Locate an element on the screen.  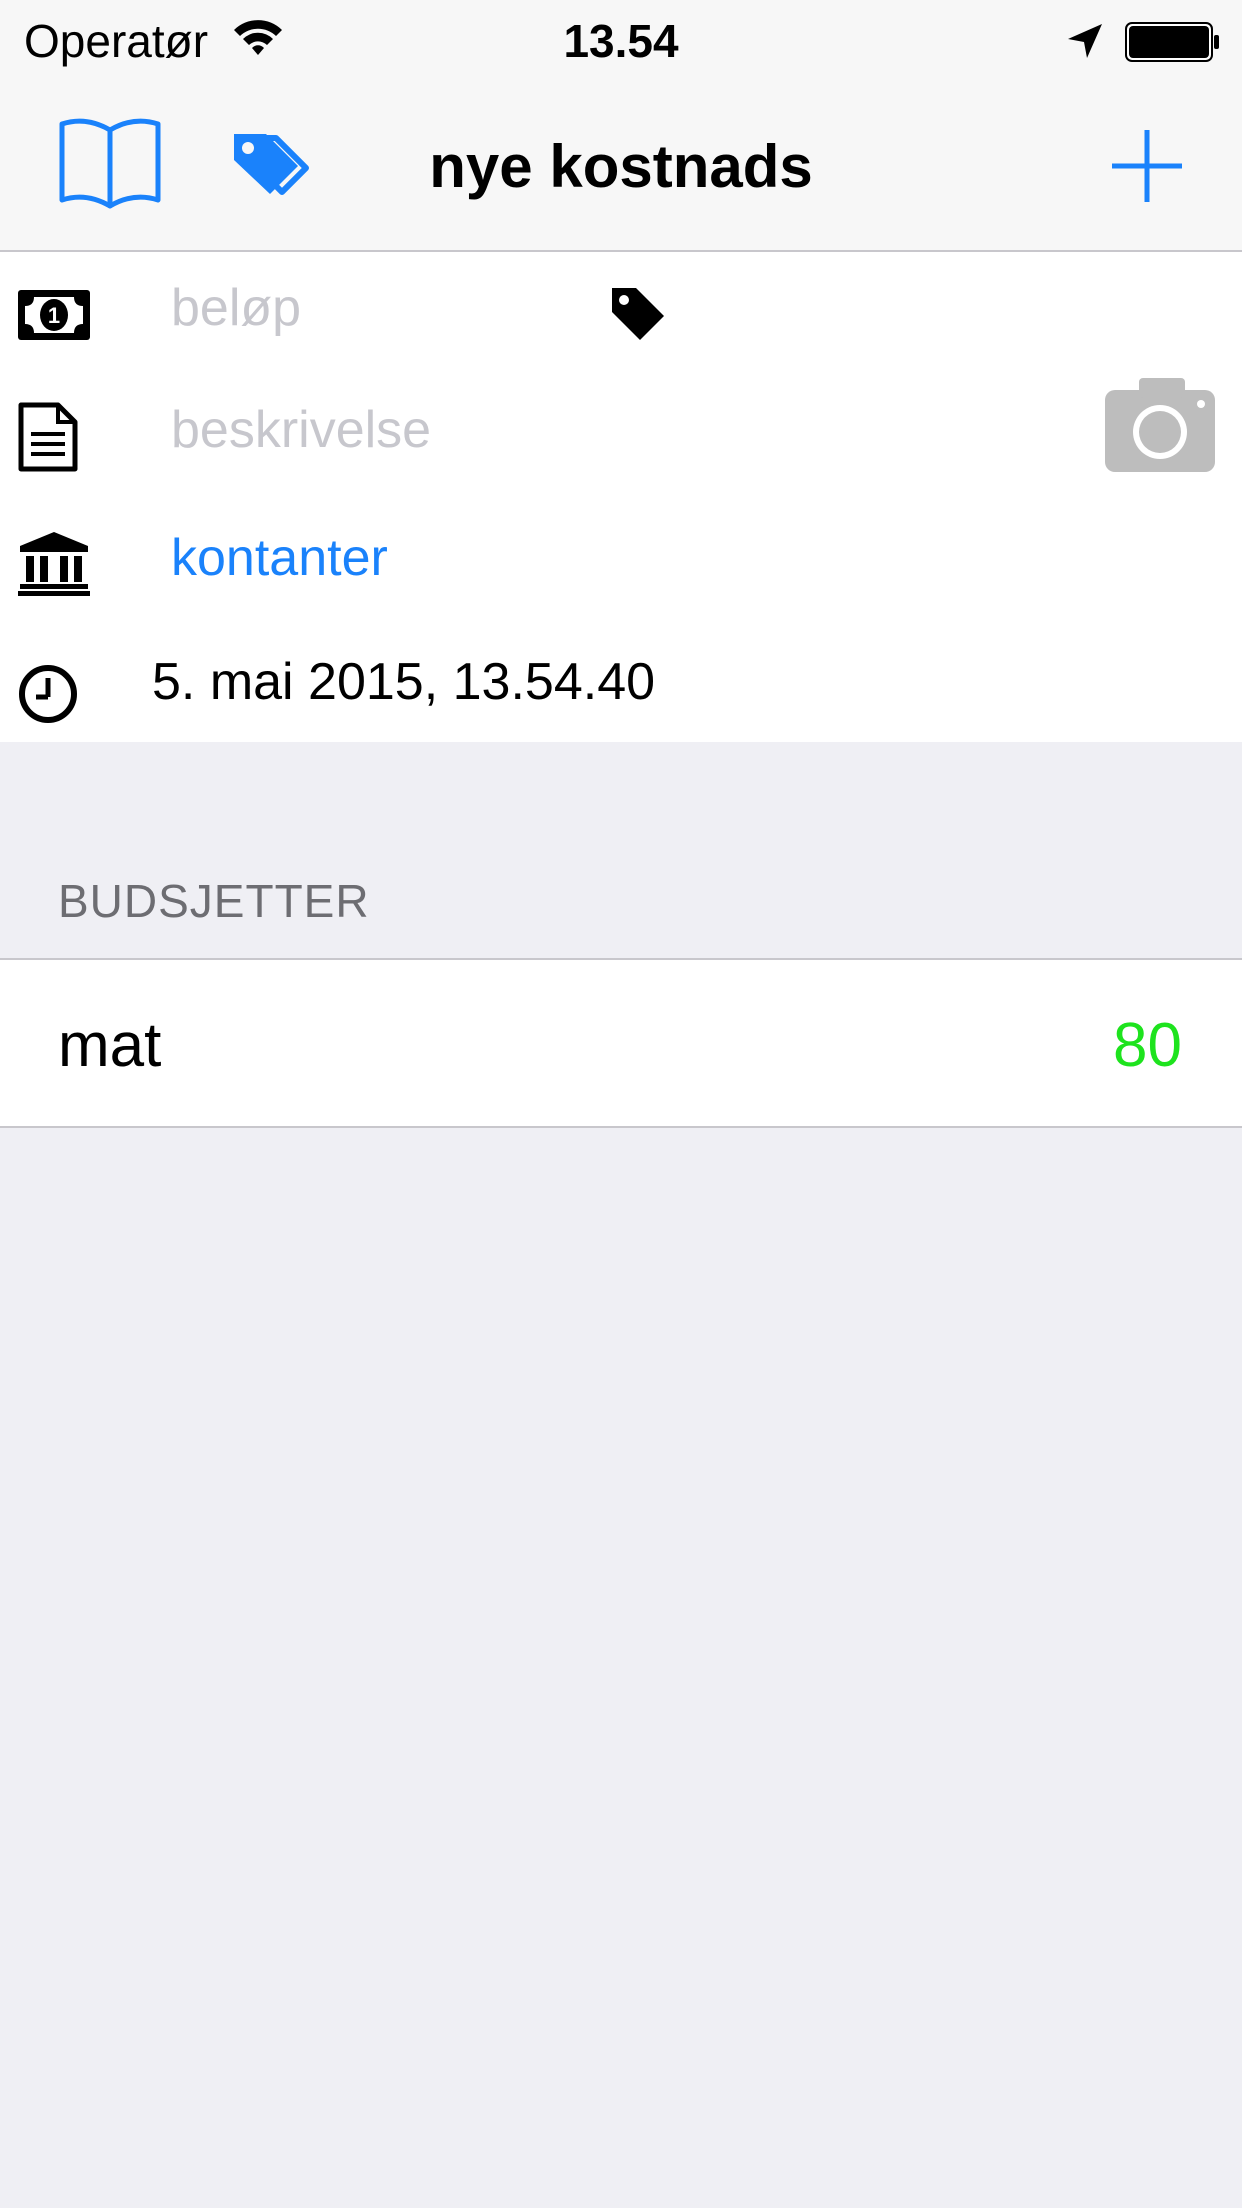
budget-list: mat 80 is located at coordinates (621, 1043).